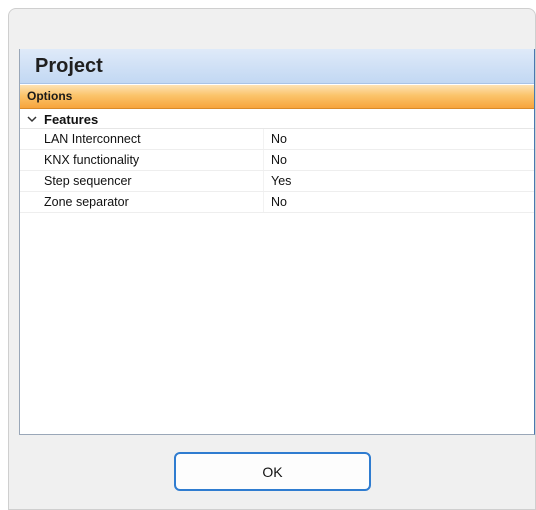 This screenshot has width=536, height=510. Describe the element at coordinates (88, 181) in the screenshot. I see `property-name: Step sequencer` at that location.